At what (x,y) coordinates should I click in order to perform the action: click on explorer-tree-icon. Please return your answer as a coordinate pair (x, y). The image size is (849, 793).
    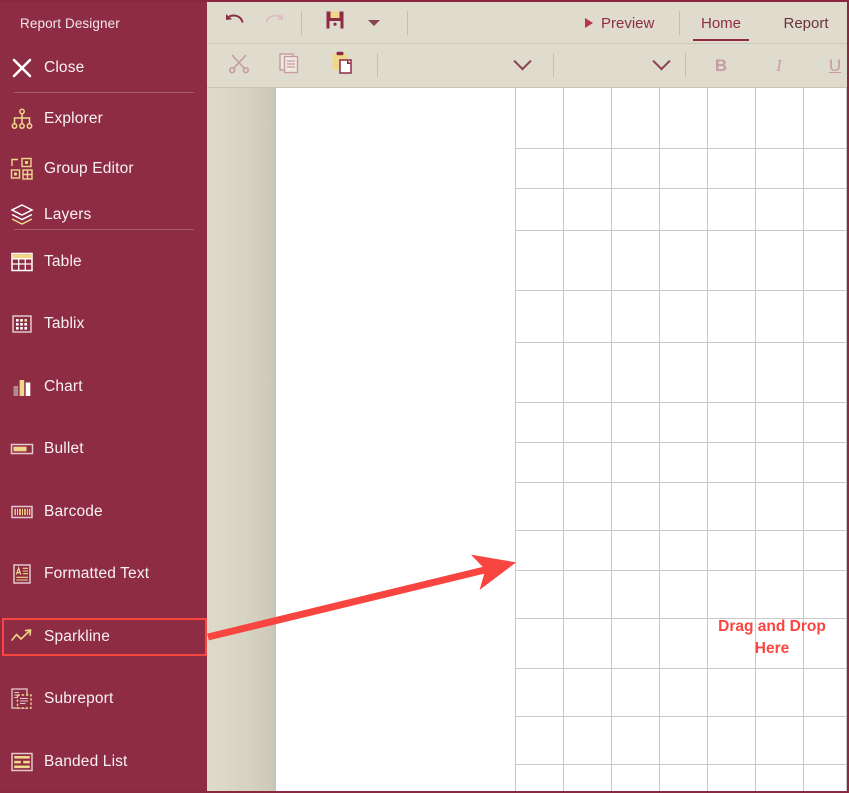
    Looking at the image, I should click on (22, 119).